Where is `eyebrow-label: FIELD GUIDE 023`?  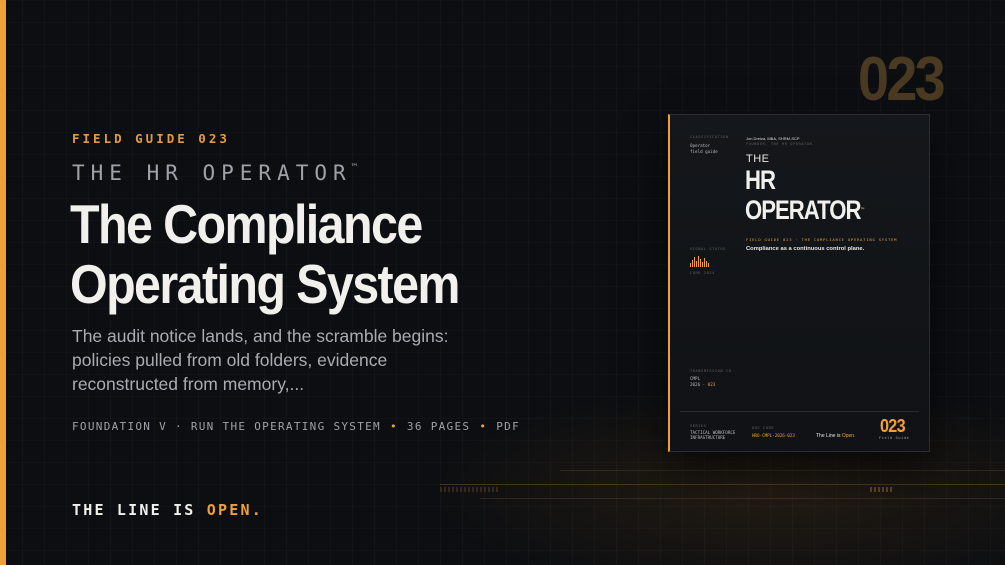
eyebrow-label: FIELD GUIDE 023 is located at coordinates (151, 138).